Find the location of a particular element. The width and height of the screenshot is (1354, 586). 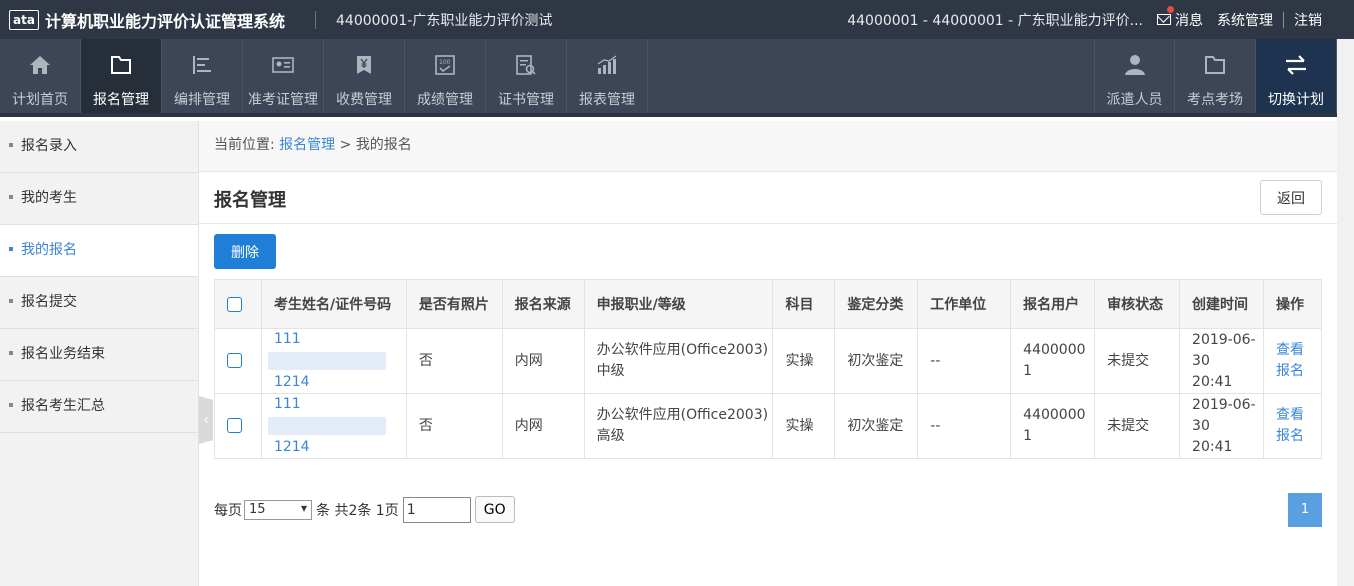

nav-item-plan-home: 计划首页 is located at coordinates (40, 76).